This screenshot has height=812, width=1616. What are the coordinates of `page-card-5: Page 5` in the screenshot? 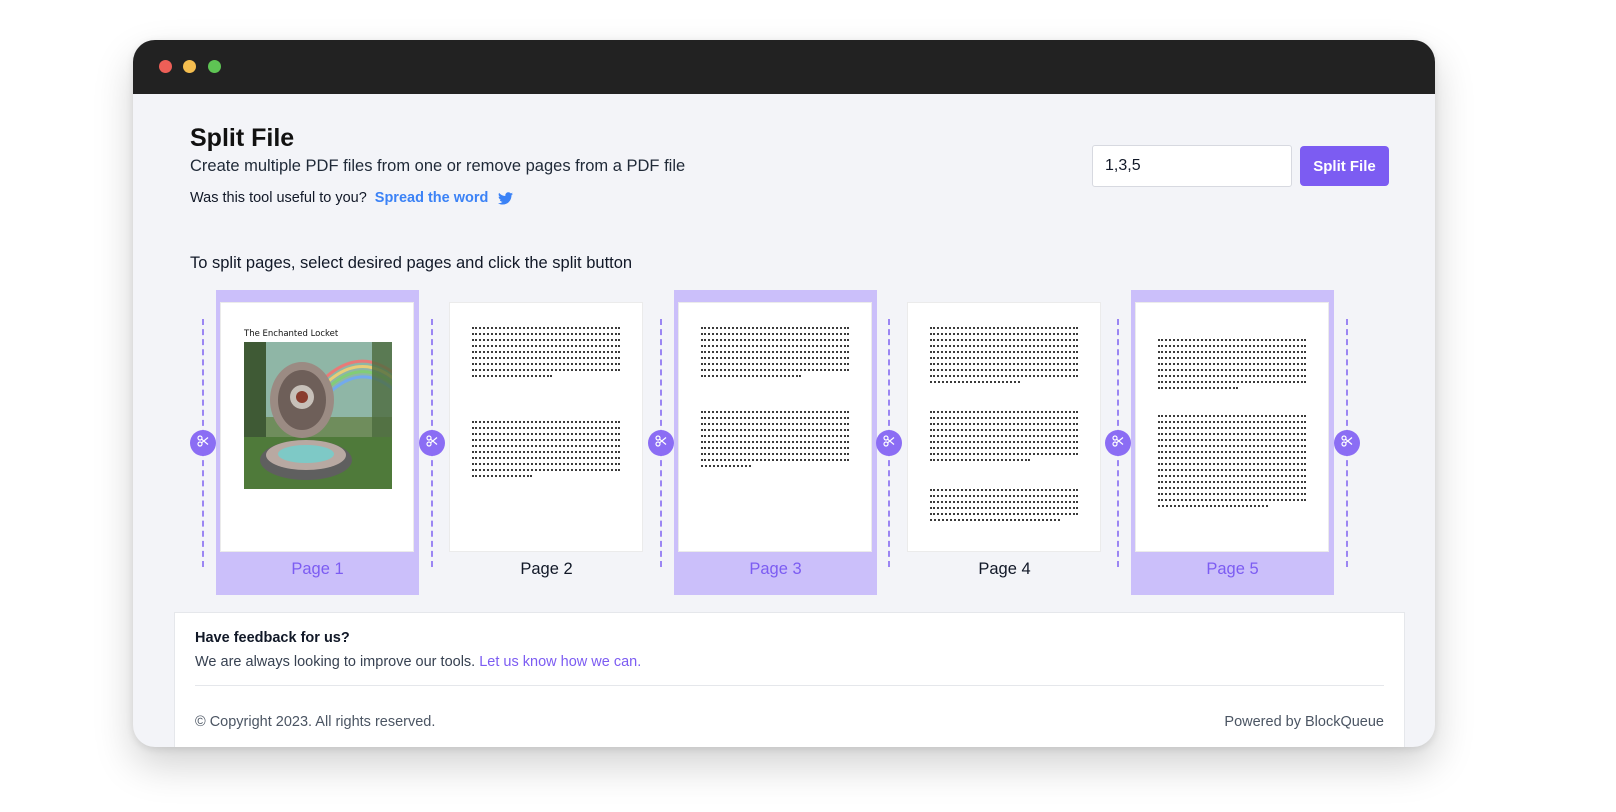 It's located at (1232, 442).